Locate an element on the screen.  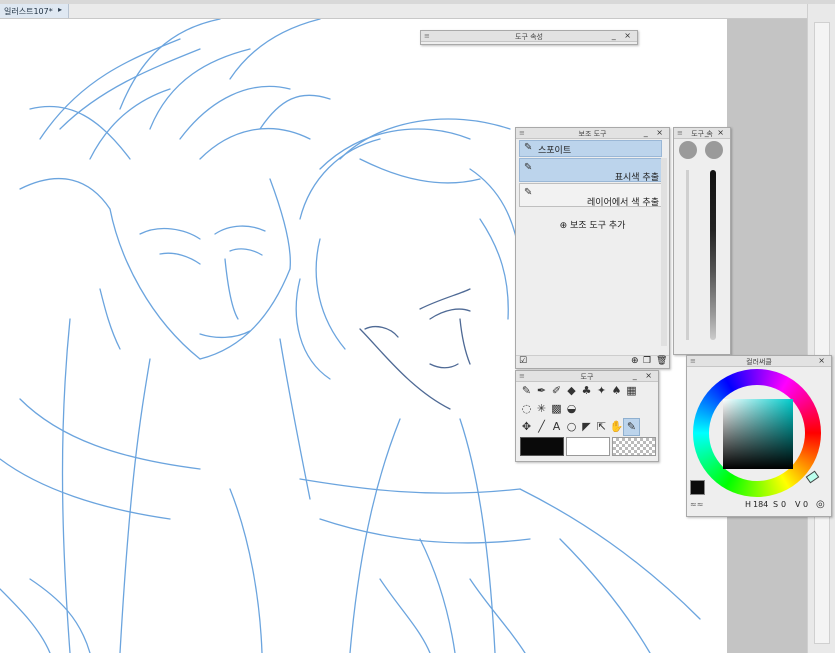
sub-tool-item-label: 표시색 추출 is located at coordinates (636, 178).